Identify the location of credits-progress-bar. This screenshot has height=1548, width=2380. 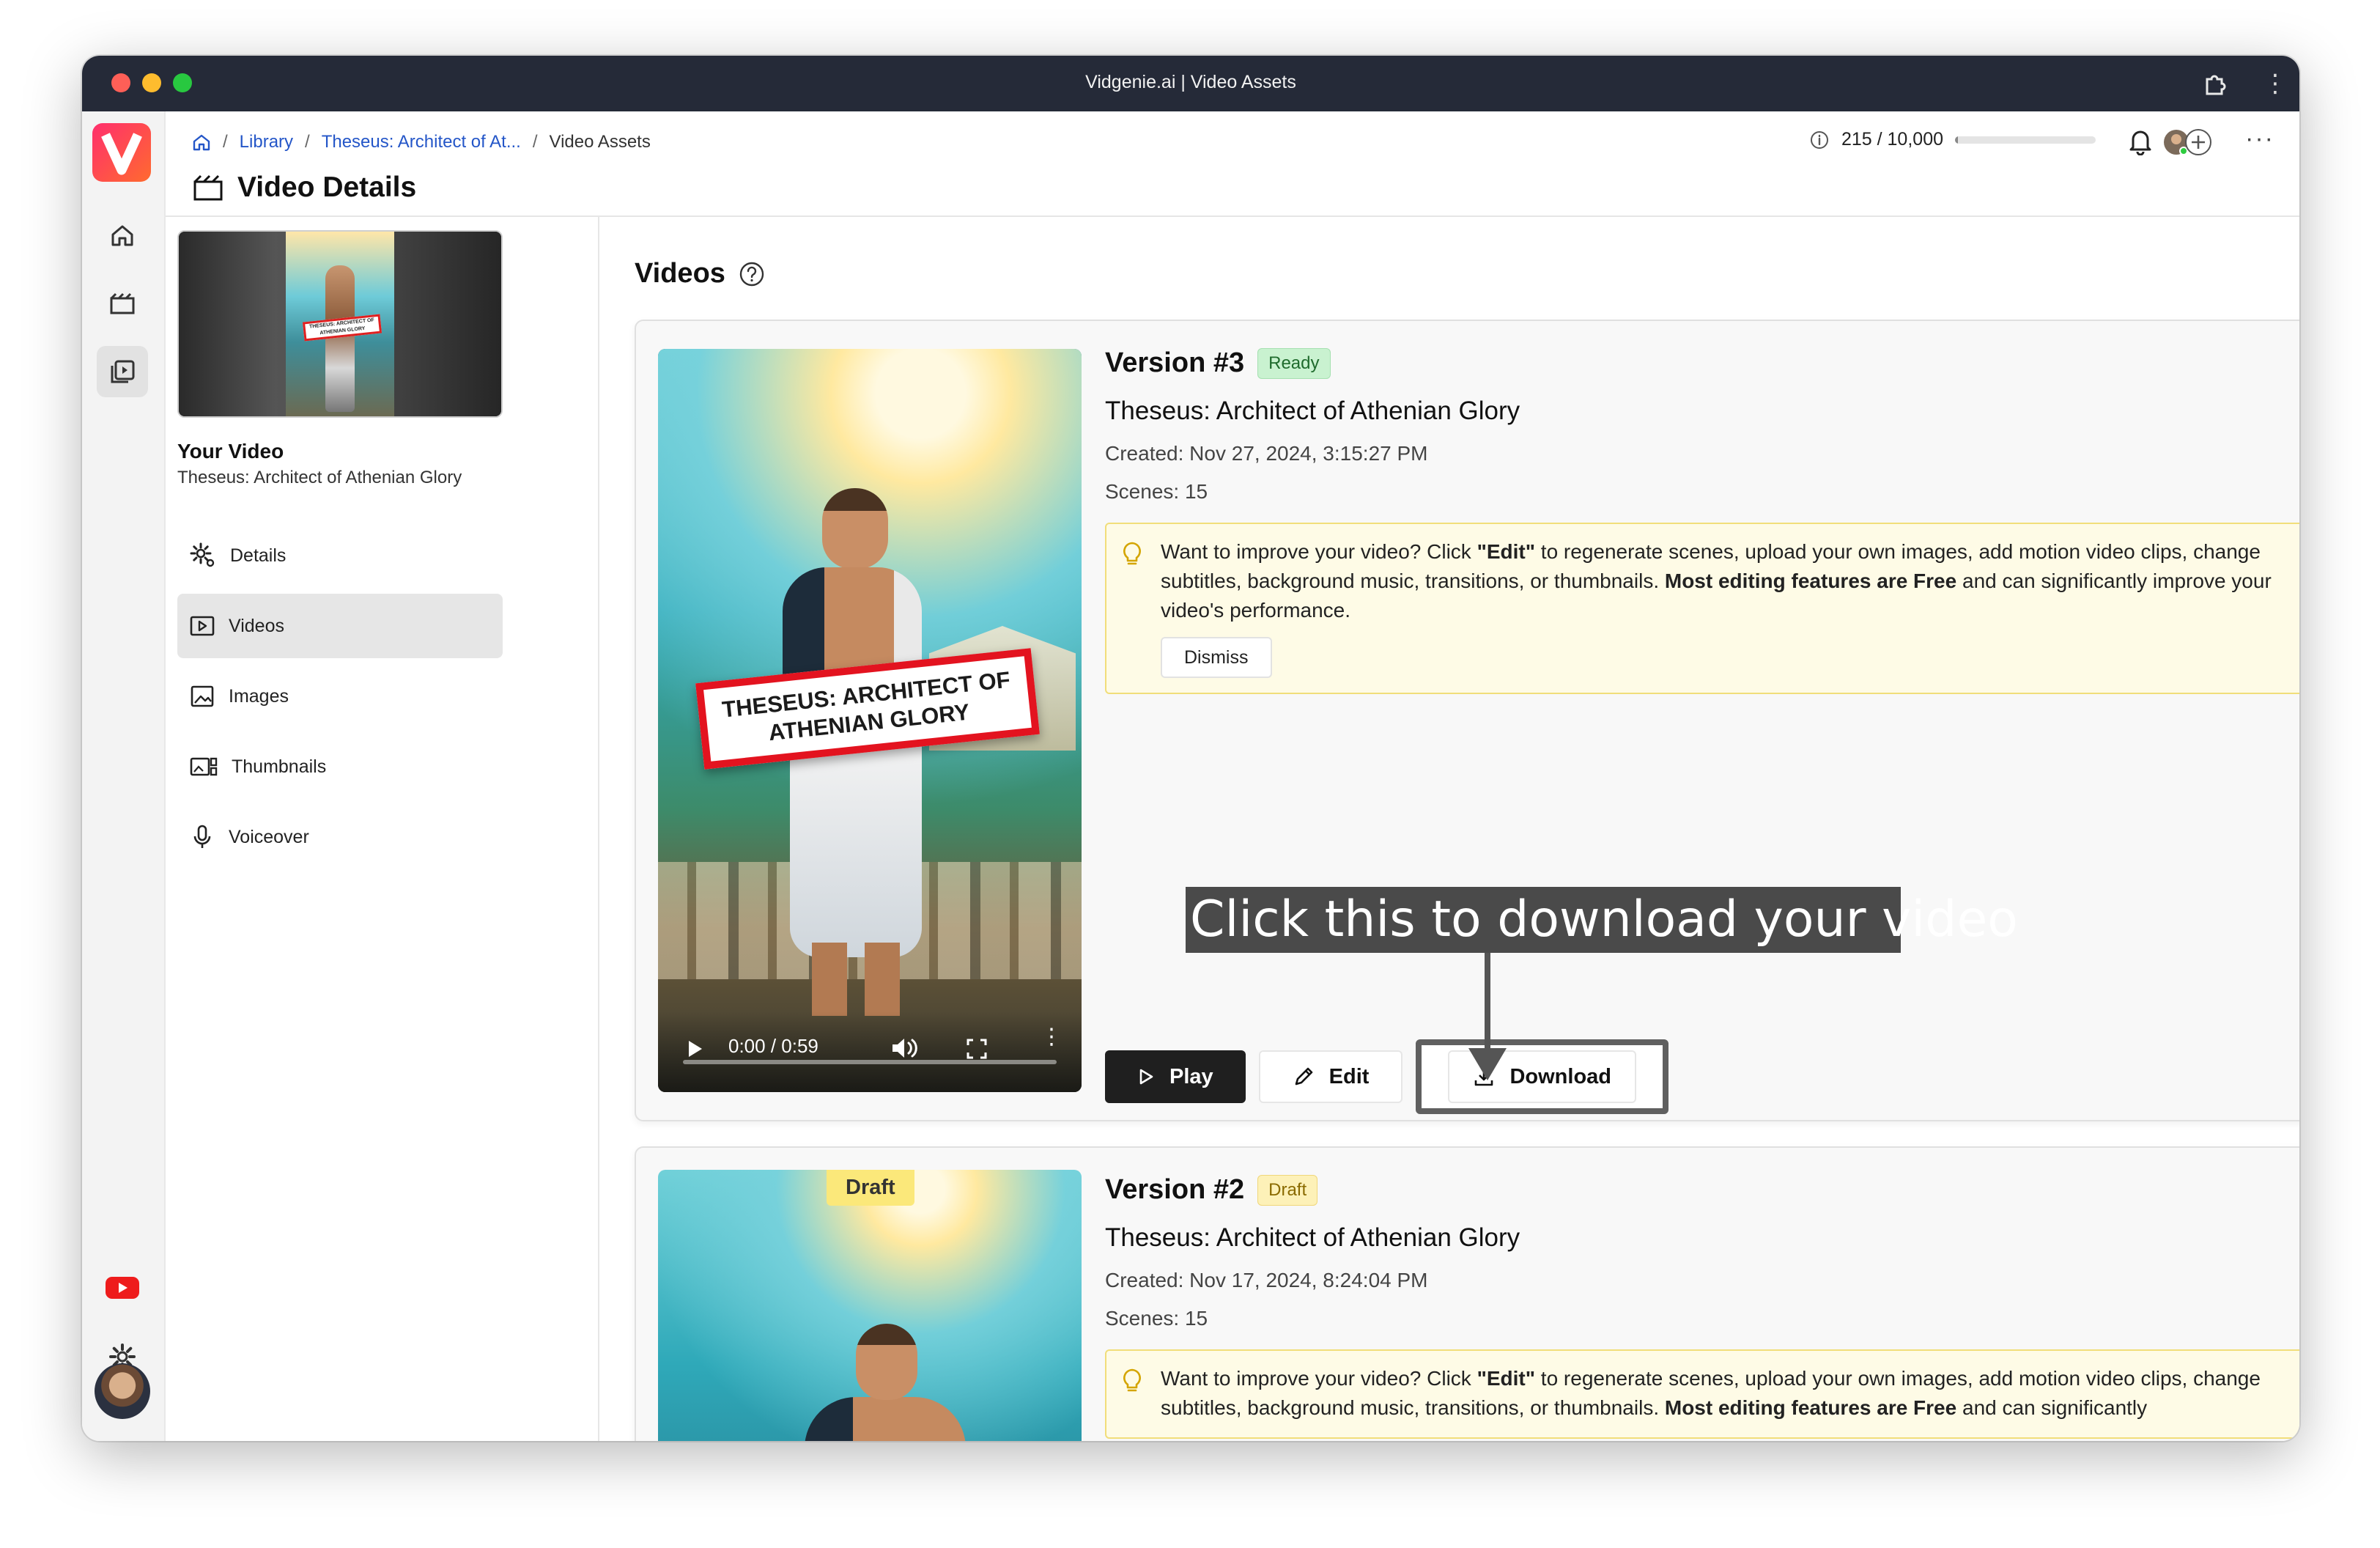
(2025, 140).